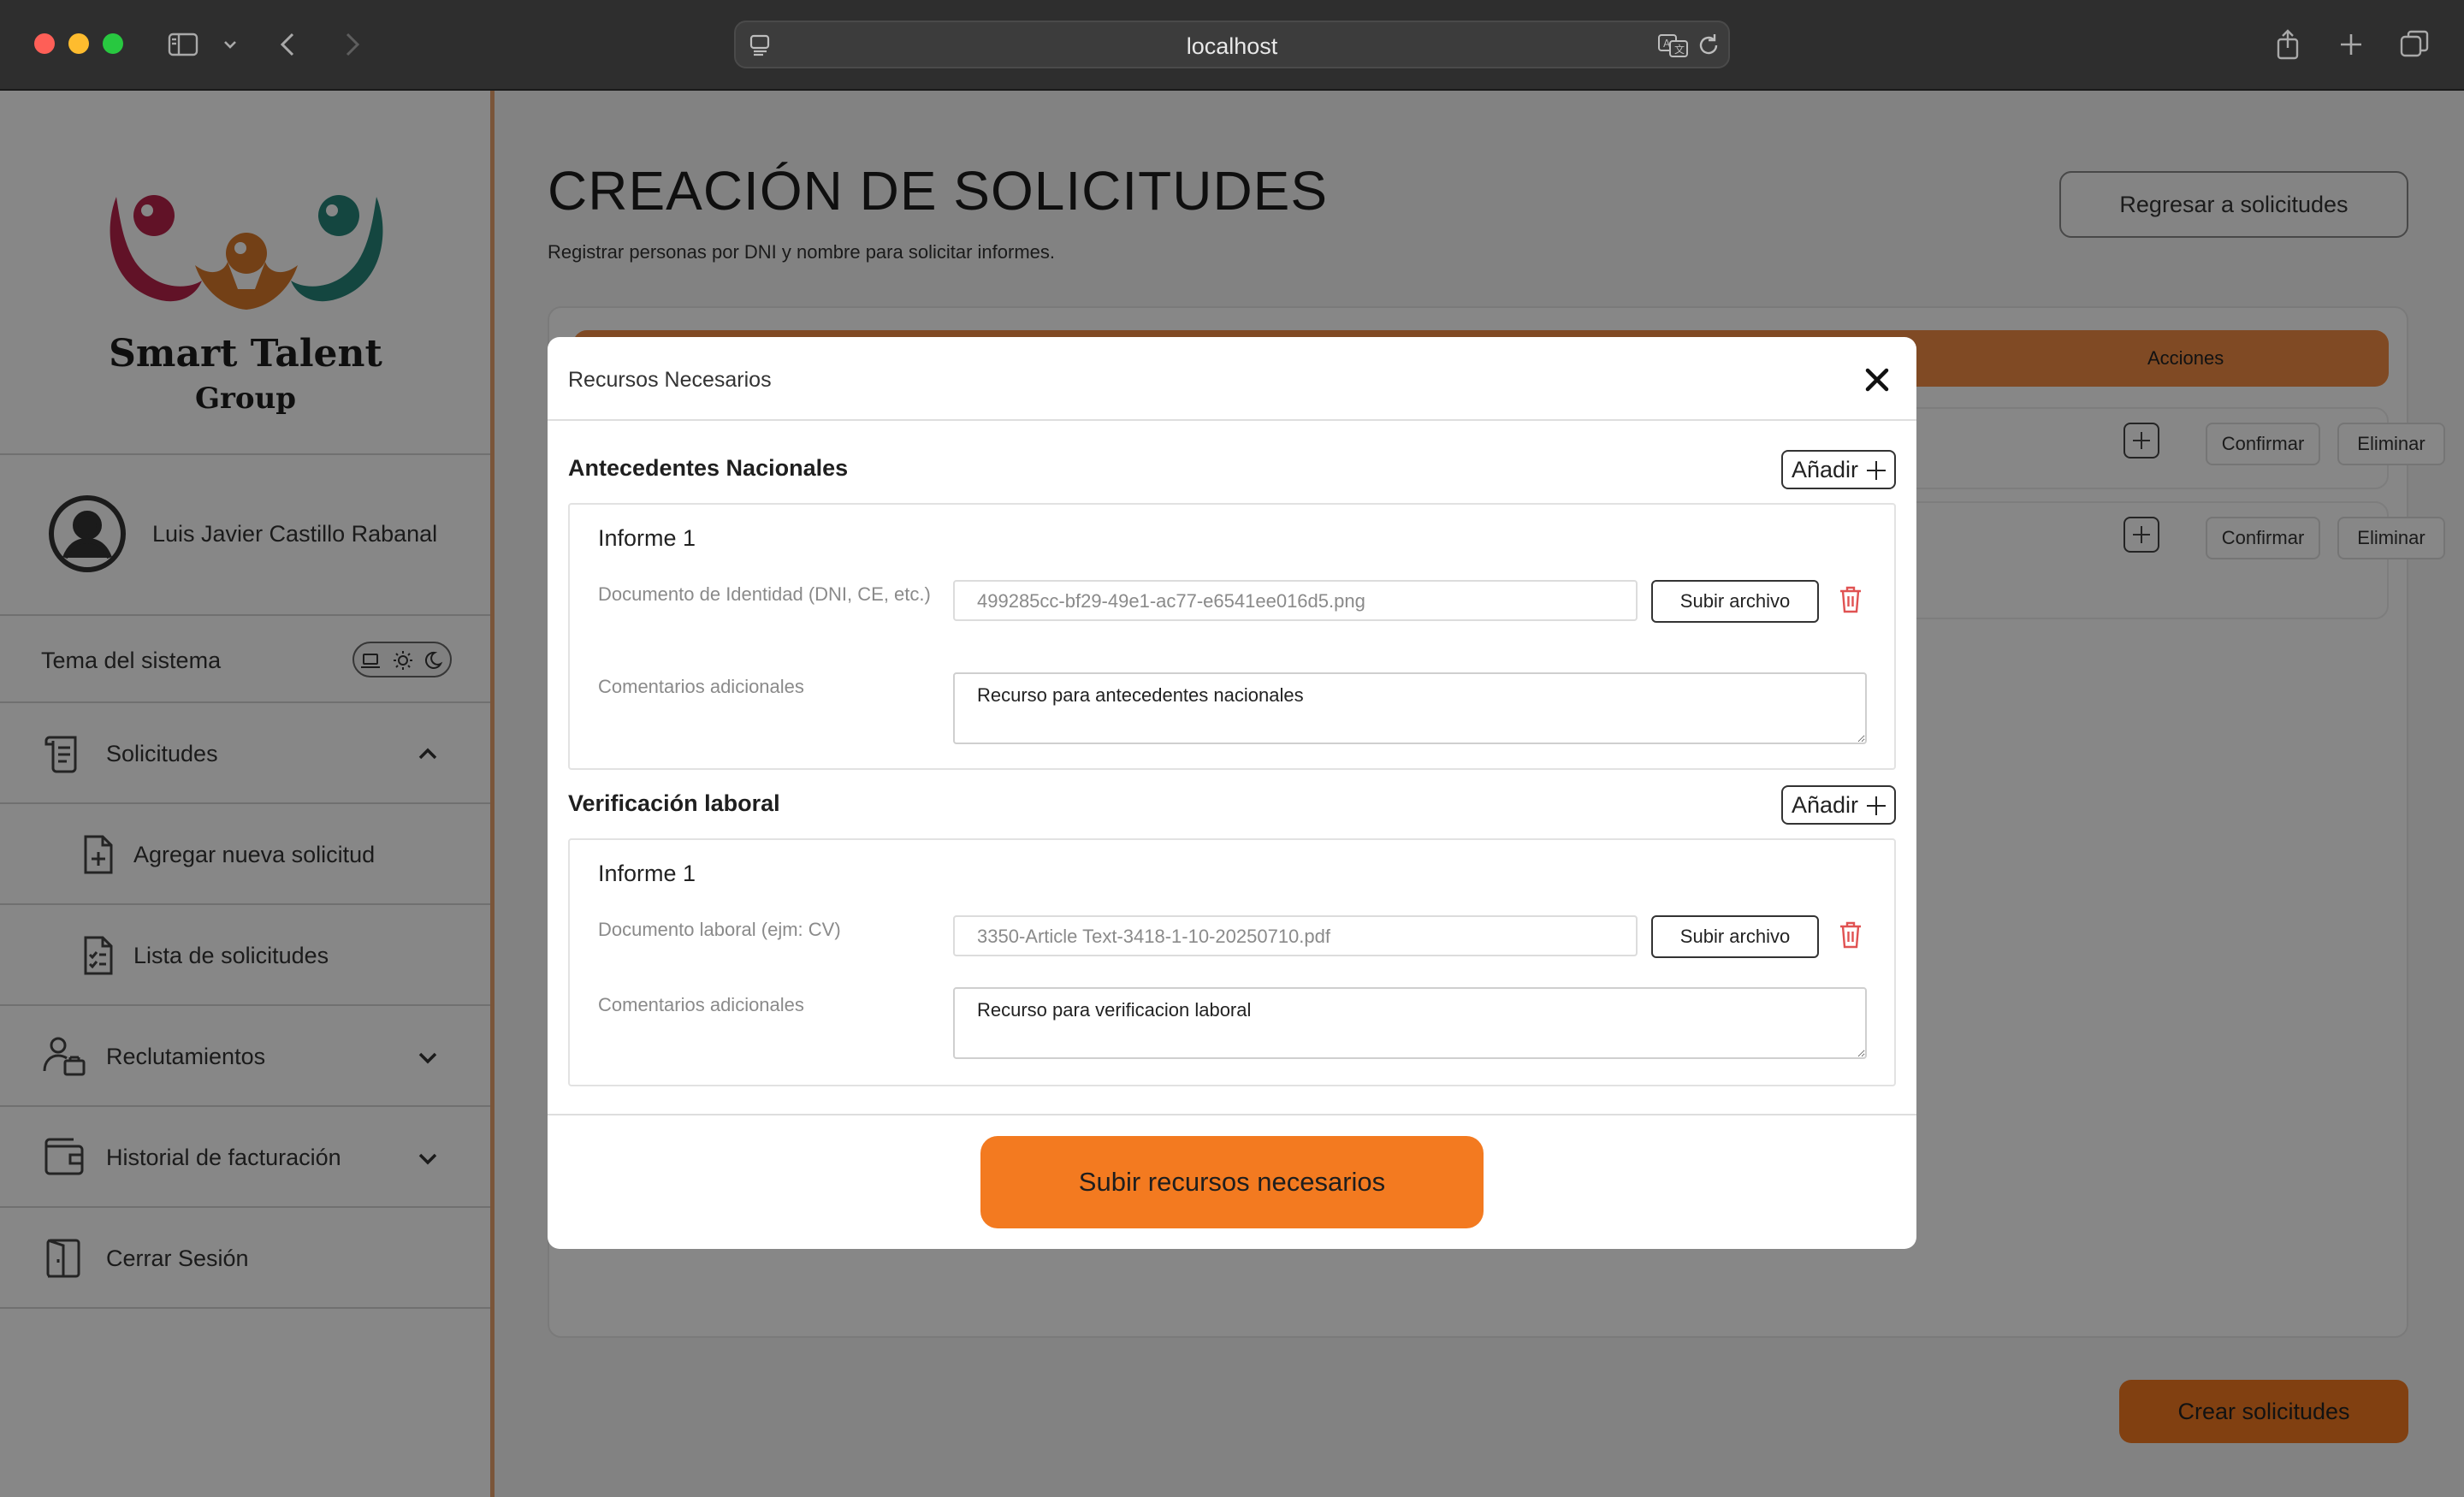  What do you see at coordinates (2414, 44) in the screenshot?
I see `tab-overview-icon` at bounding box center [2414, 44].